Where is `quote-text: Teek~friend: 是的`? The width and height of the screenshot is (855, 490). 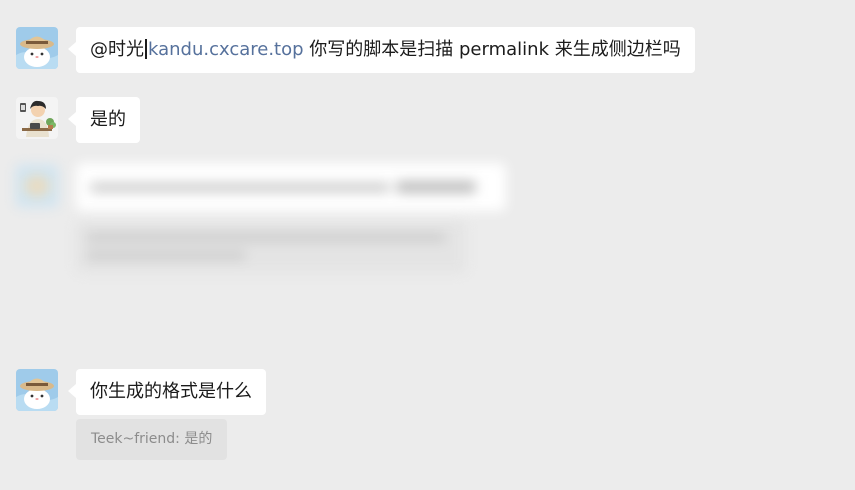
quote-text: Teek~friend: 是的 is located at coordinates (152, 439).